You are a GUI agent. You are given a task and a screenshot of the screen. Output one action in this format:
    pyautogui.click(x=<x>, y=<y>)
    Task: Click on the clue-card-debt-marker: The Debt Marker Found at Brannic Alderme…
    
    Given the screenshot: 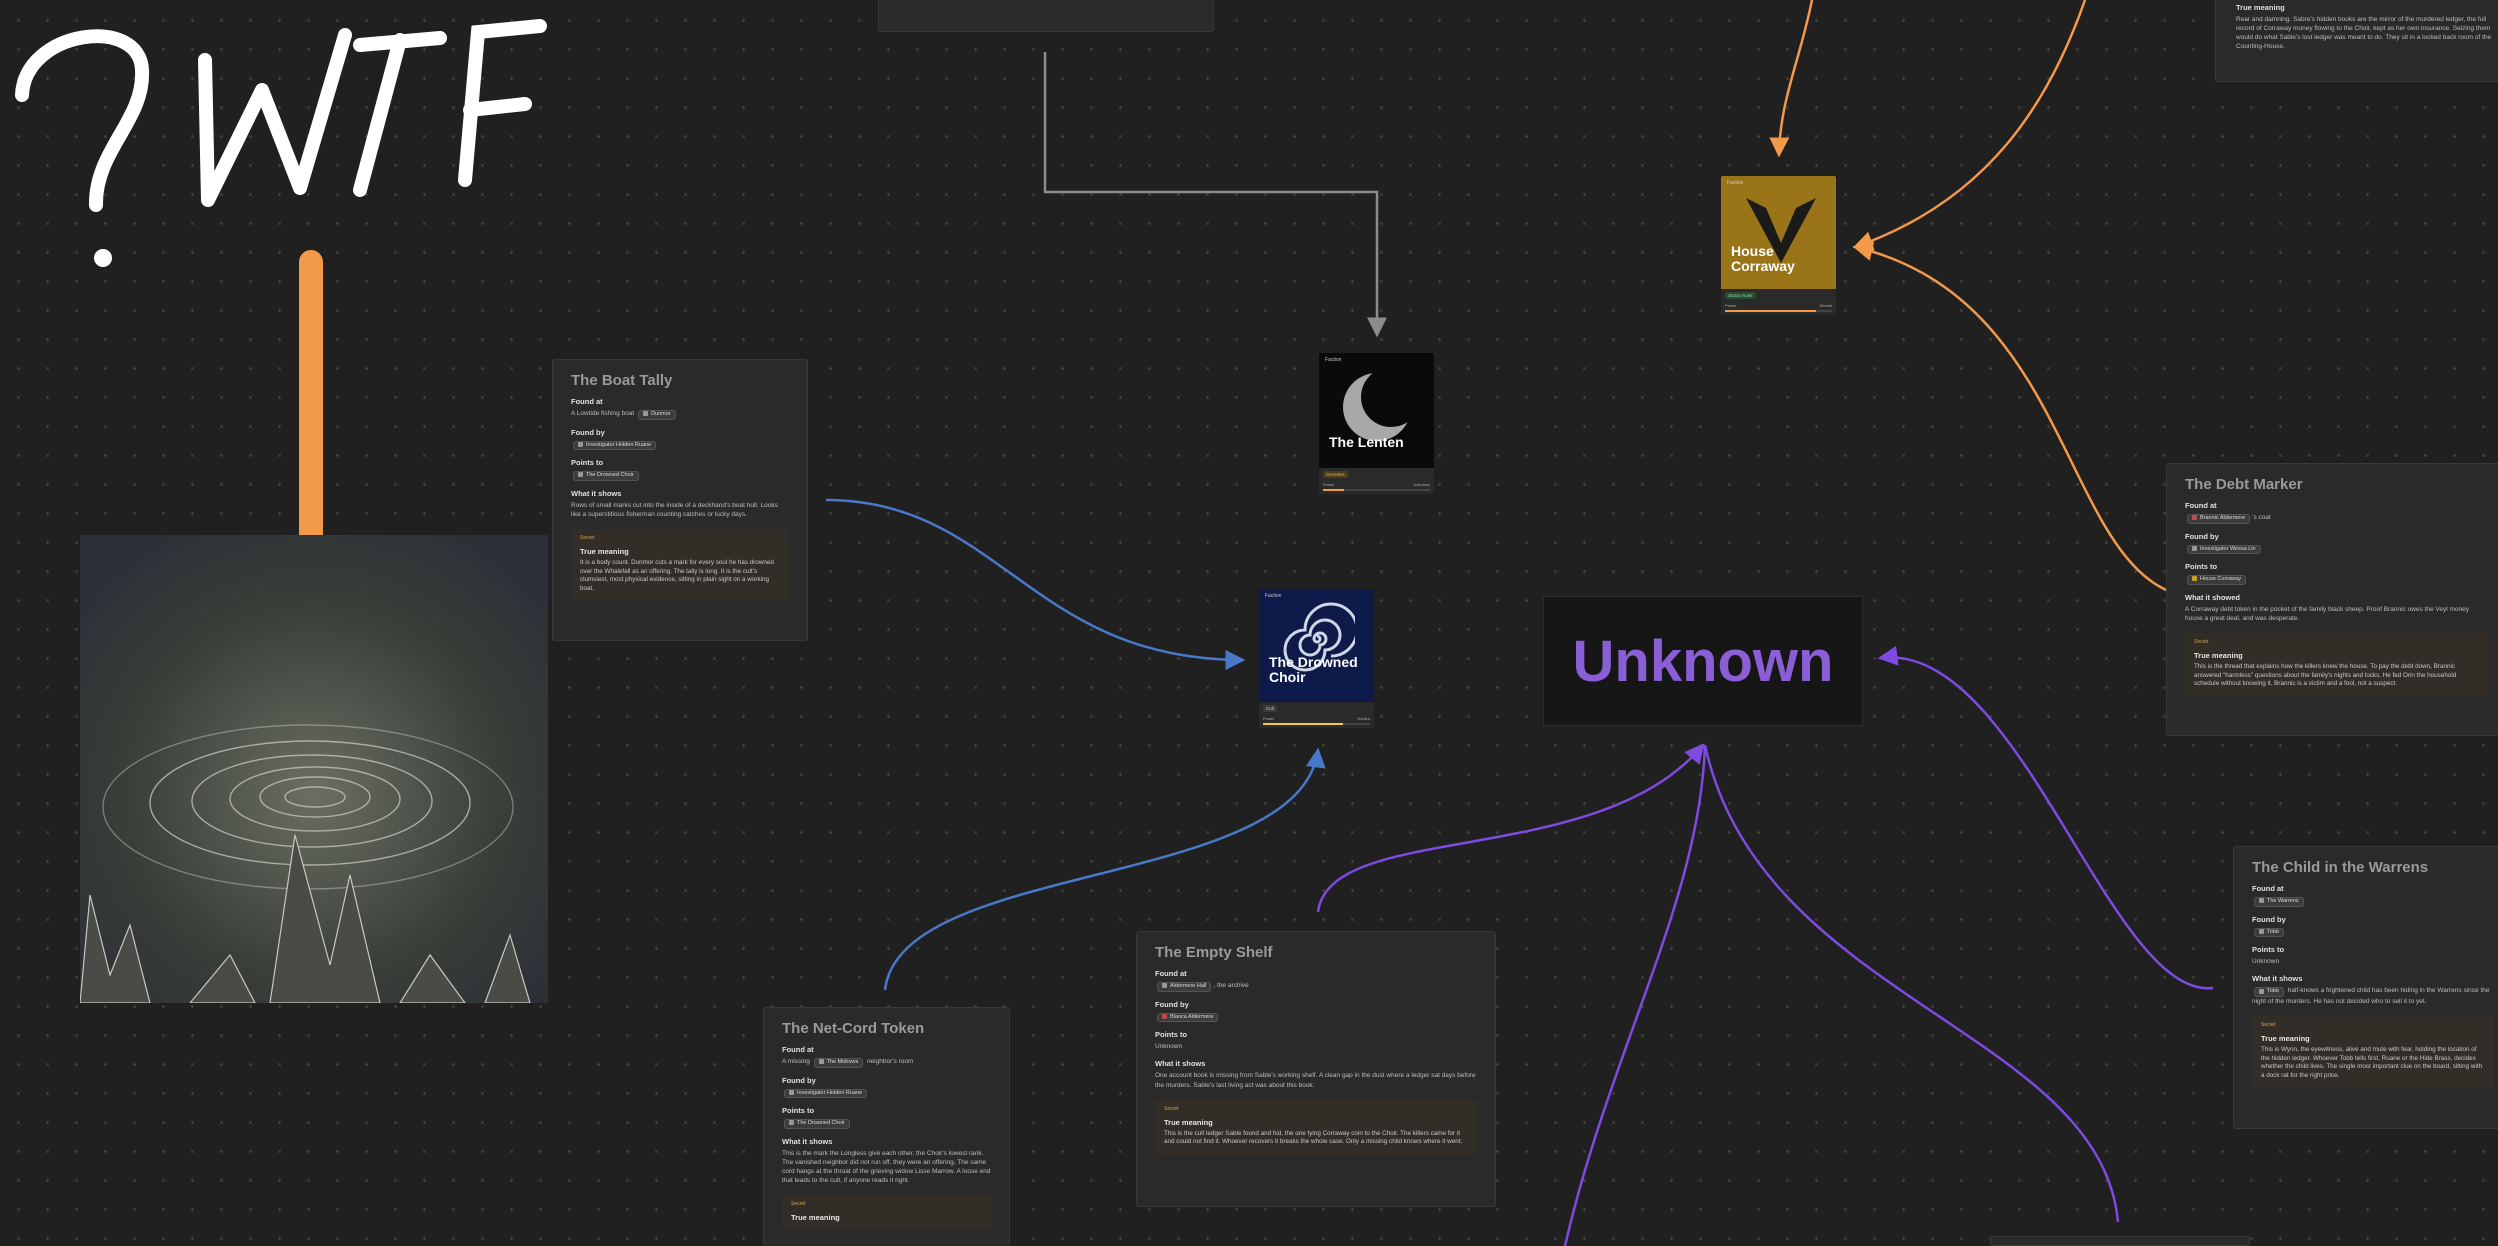 What is the action you would take?
    pyautogui.click(x=2332, y=599)
    